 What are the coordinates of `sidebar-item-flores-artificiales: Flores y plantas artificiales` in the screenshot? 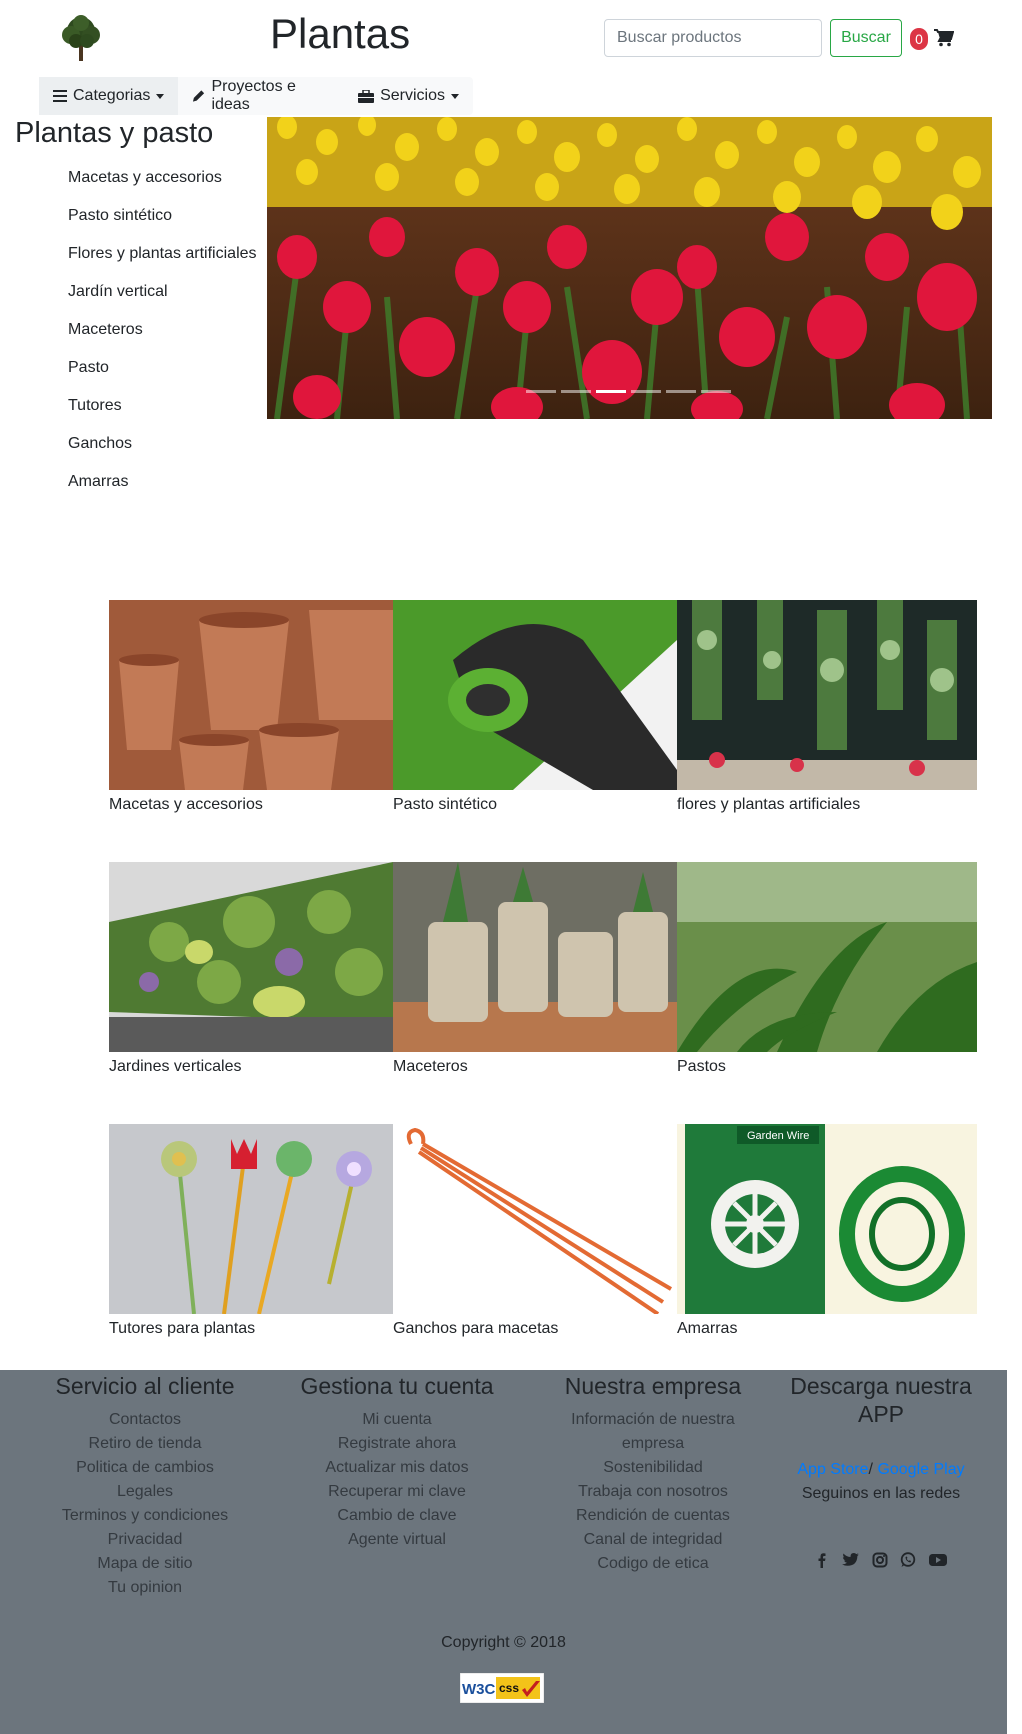 It's located at (162, 263).